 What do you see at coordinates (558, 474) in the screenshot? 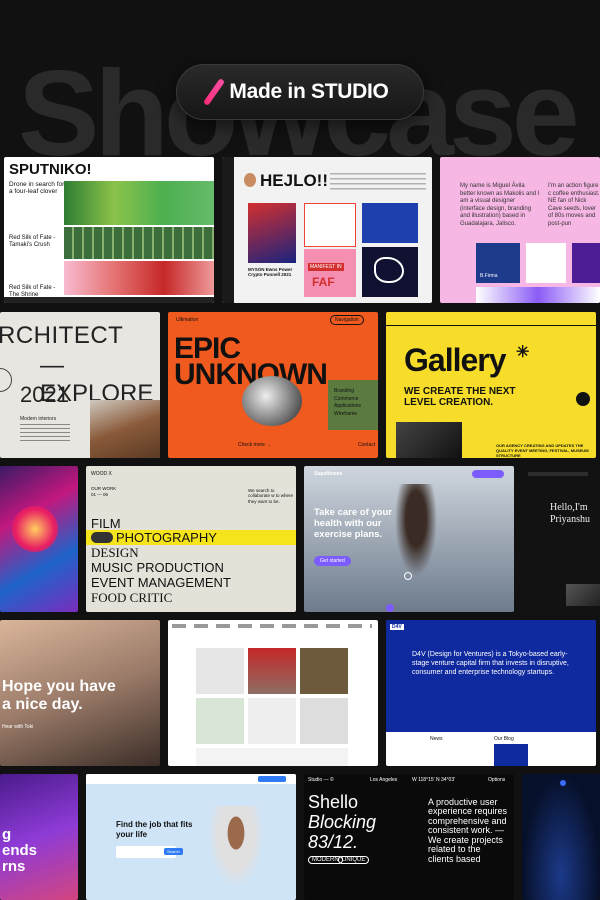
I see `priyanshu-top` at bounding box center [558, 474].